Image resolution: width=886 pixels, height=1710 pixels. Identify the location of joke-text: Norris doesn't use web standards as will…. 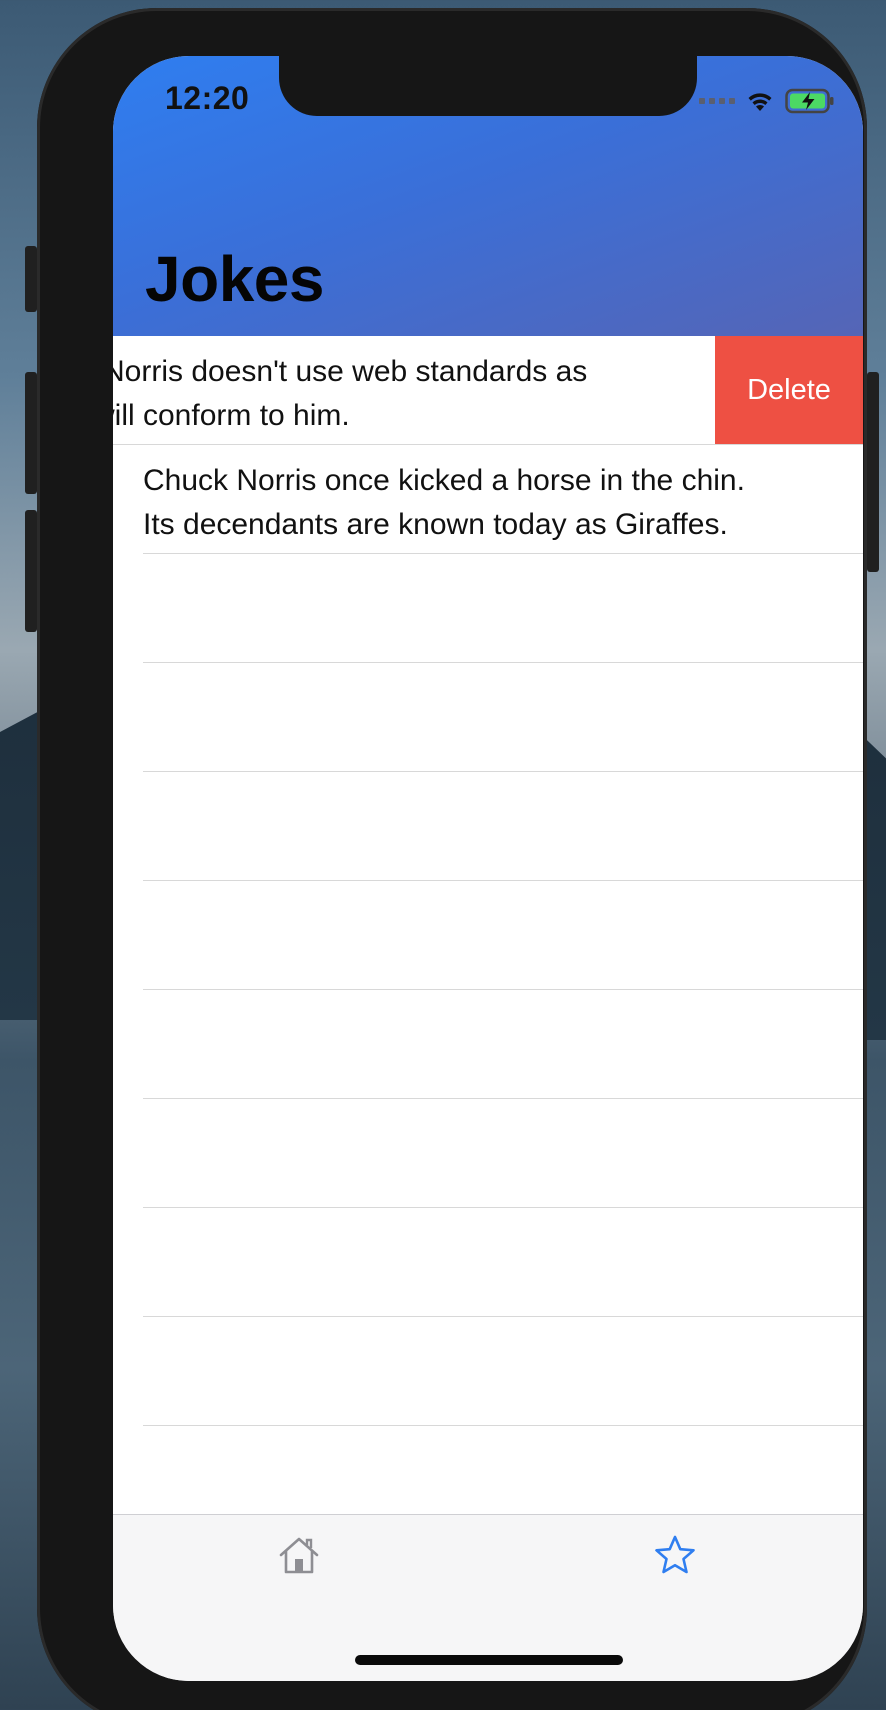
(350, 394).